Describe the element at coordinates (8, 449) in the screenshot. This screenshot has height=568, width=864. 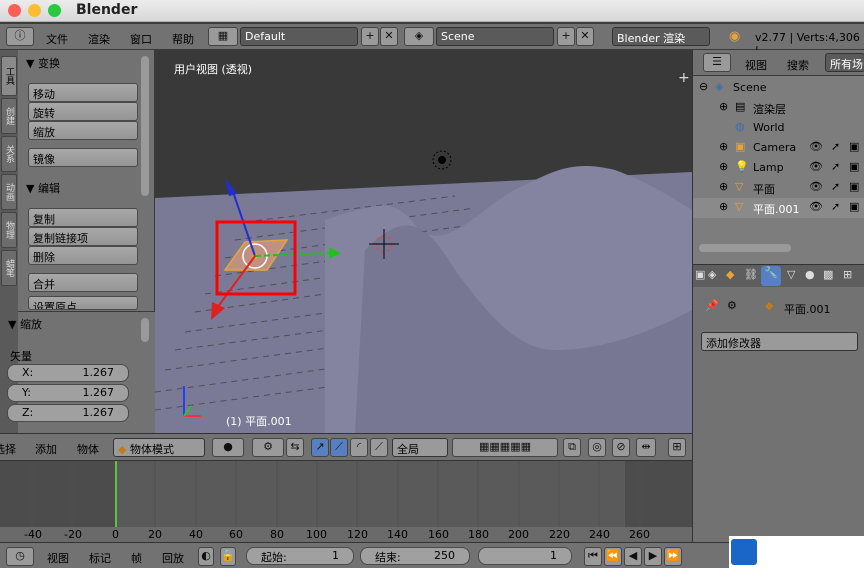
I see `menu-select: 选择` at that location.